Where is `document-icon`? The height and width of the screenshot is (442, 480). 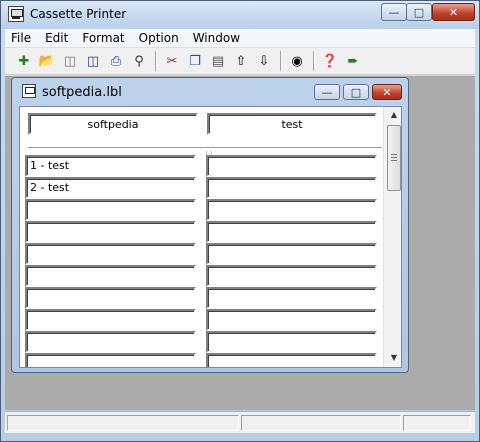 document-icon is located at coordinates (29, 91).